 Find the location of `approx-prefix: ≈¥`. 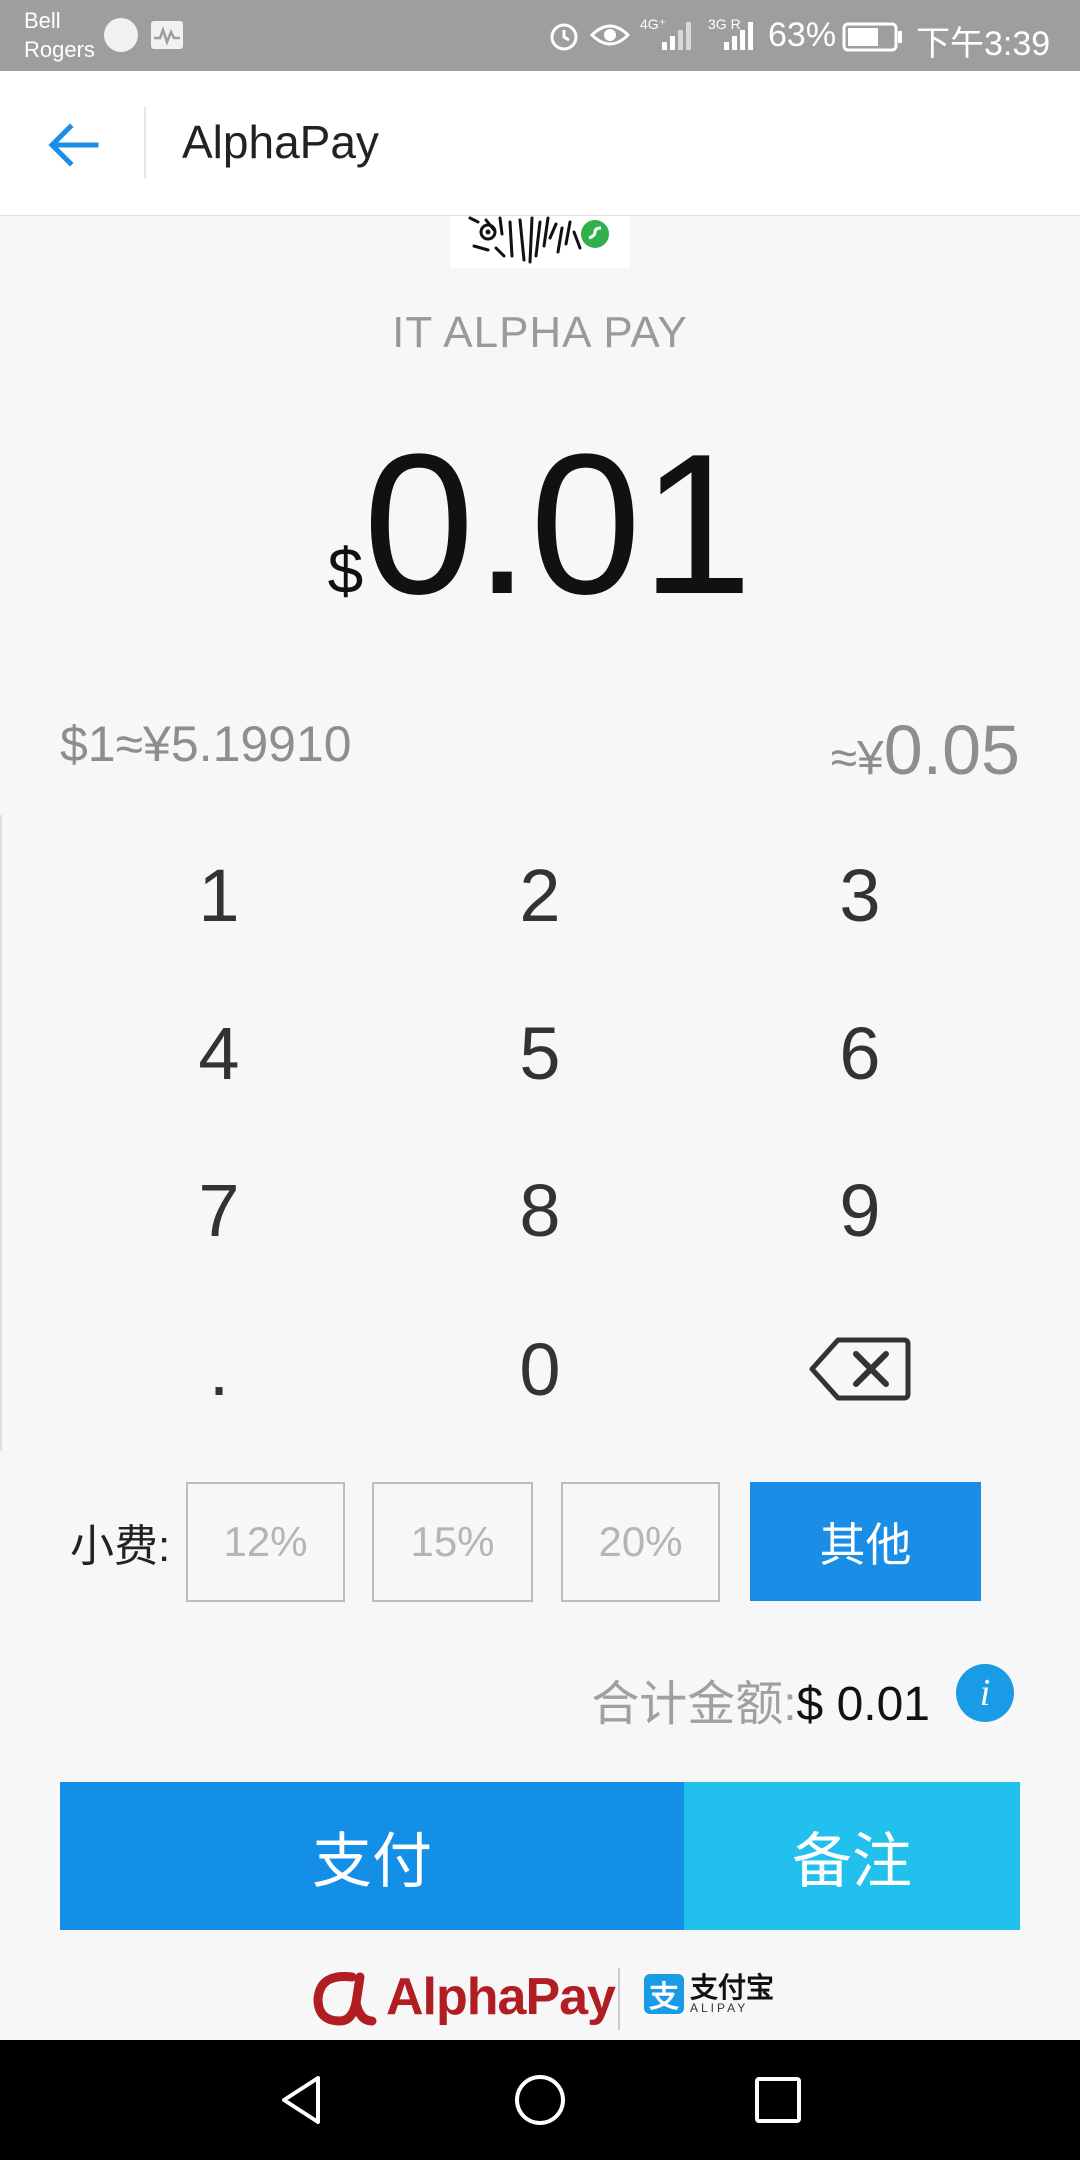

approx-prefix: ≈¥ is located at coordinates (857, 758).